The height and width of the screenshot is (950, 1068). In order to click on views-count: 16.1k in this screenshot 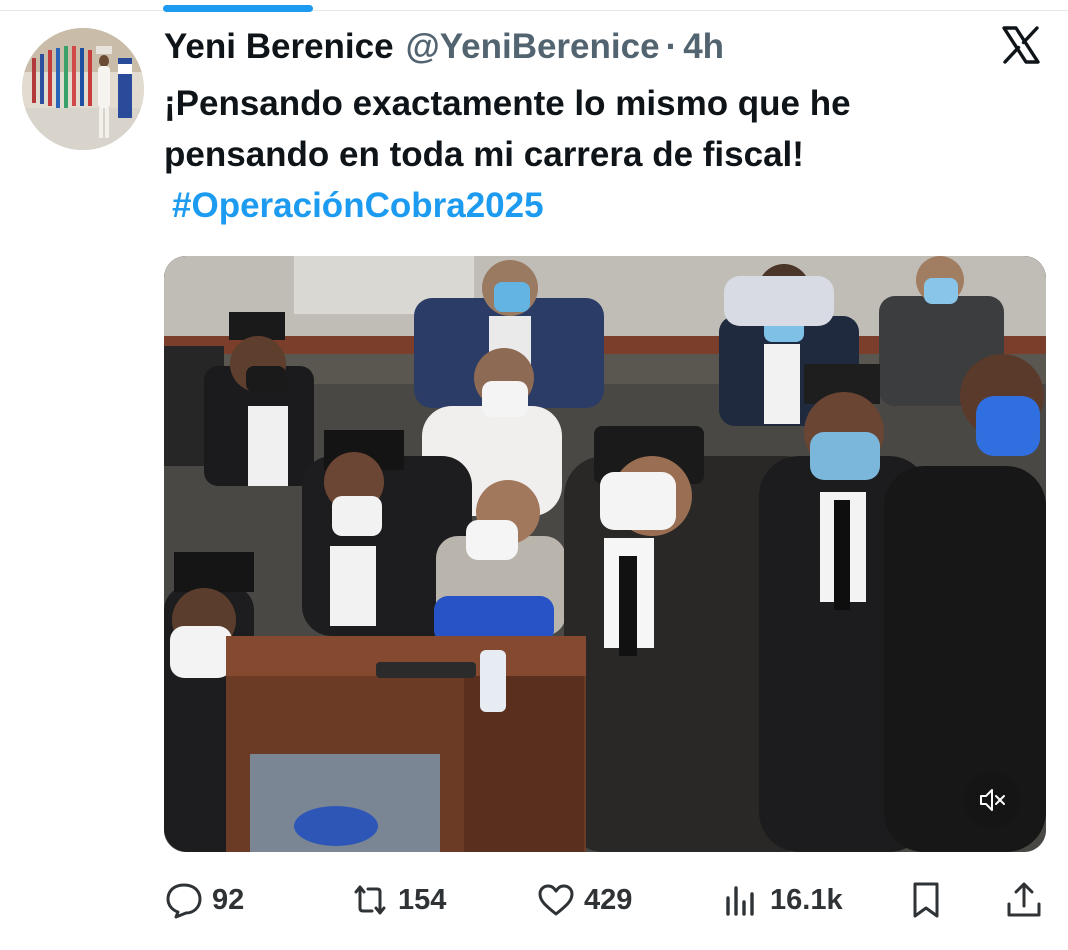, I will do `click(806, 899)`.